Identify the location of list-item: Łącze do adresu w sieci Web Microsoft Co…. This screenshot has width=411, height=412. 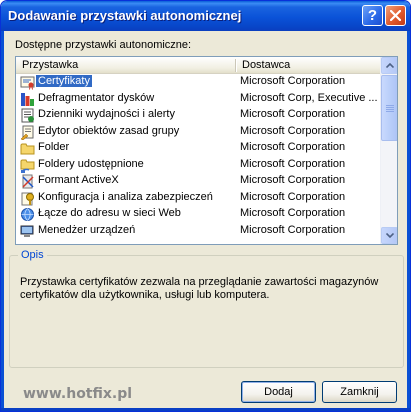
(198, 214).